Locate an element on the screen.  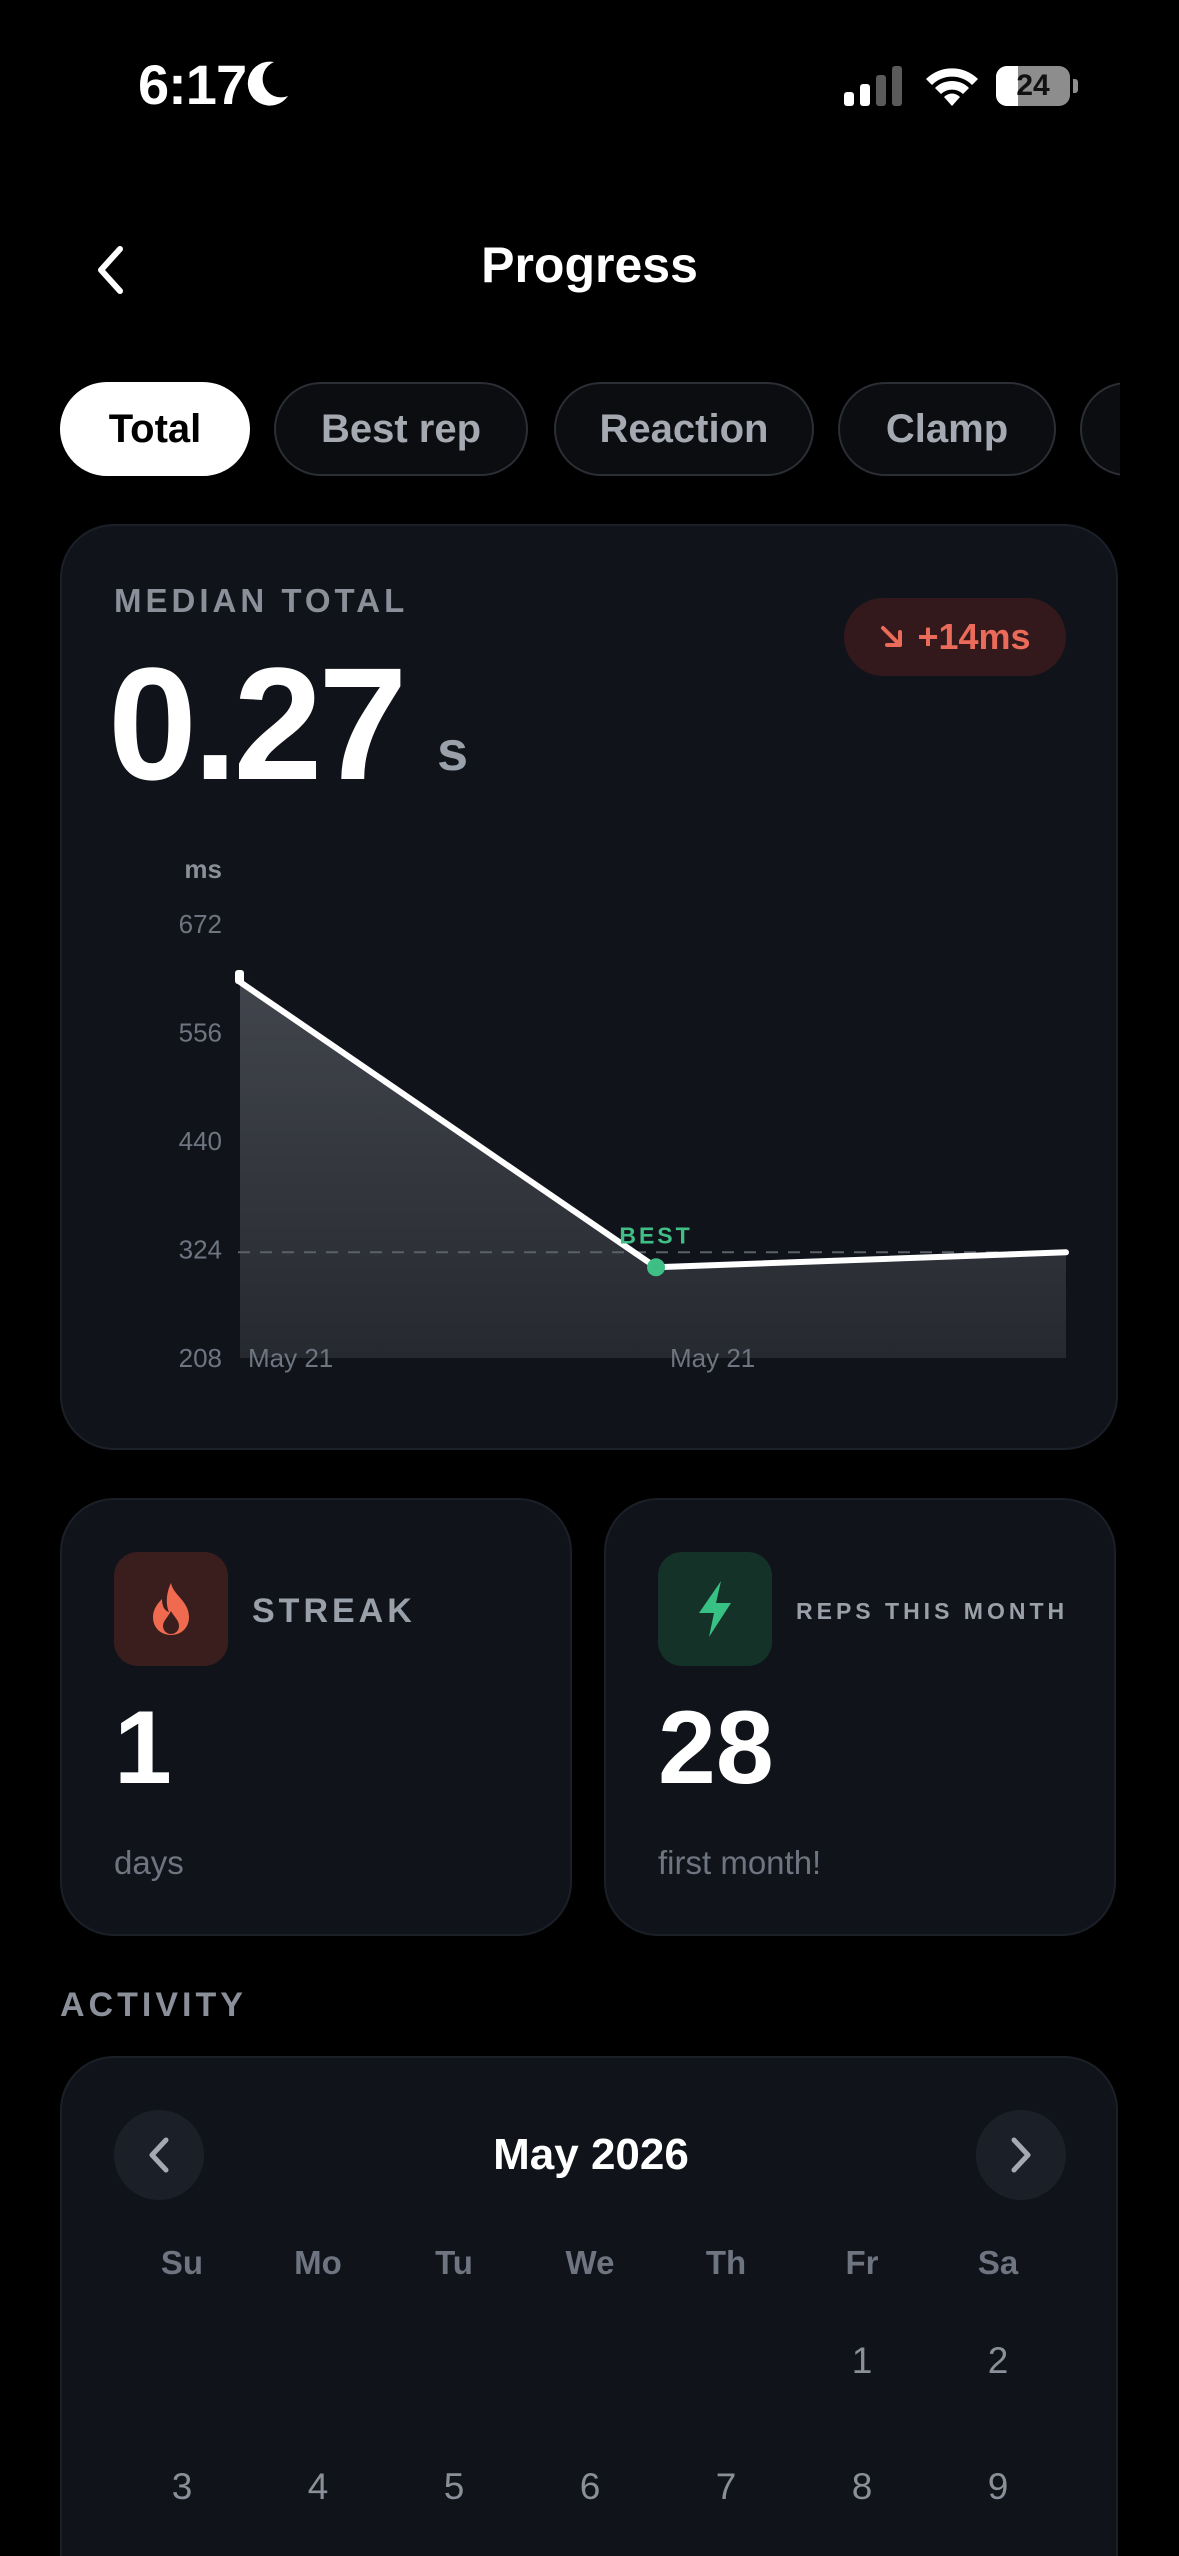
calendar-day: 3 is located at coordinates (182, 2487).